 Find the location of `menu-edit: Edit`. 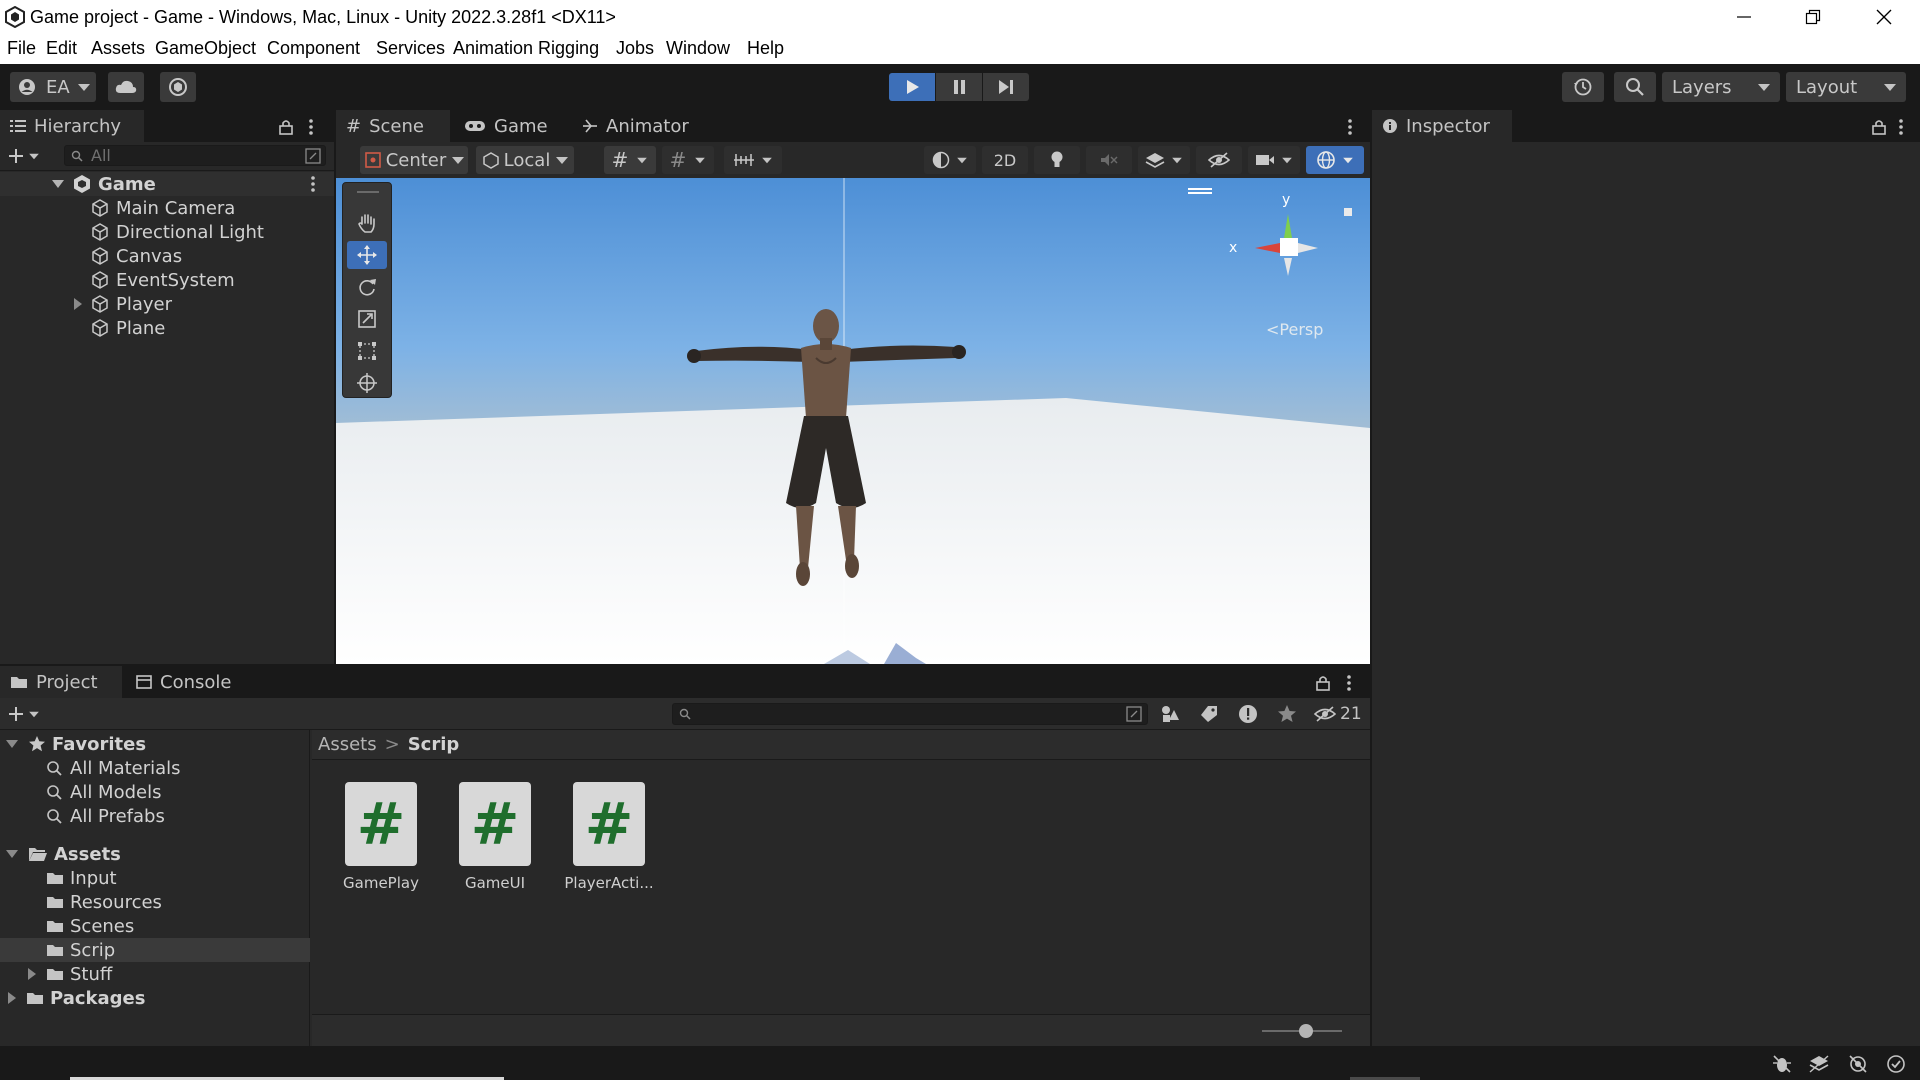

menu-edit: Edit is located at coordinates (61, 48).